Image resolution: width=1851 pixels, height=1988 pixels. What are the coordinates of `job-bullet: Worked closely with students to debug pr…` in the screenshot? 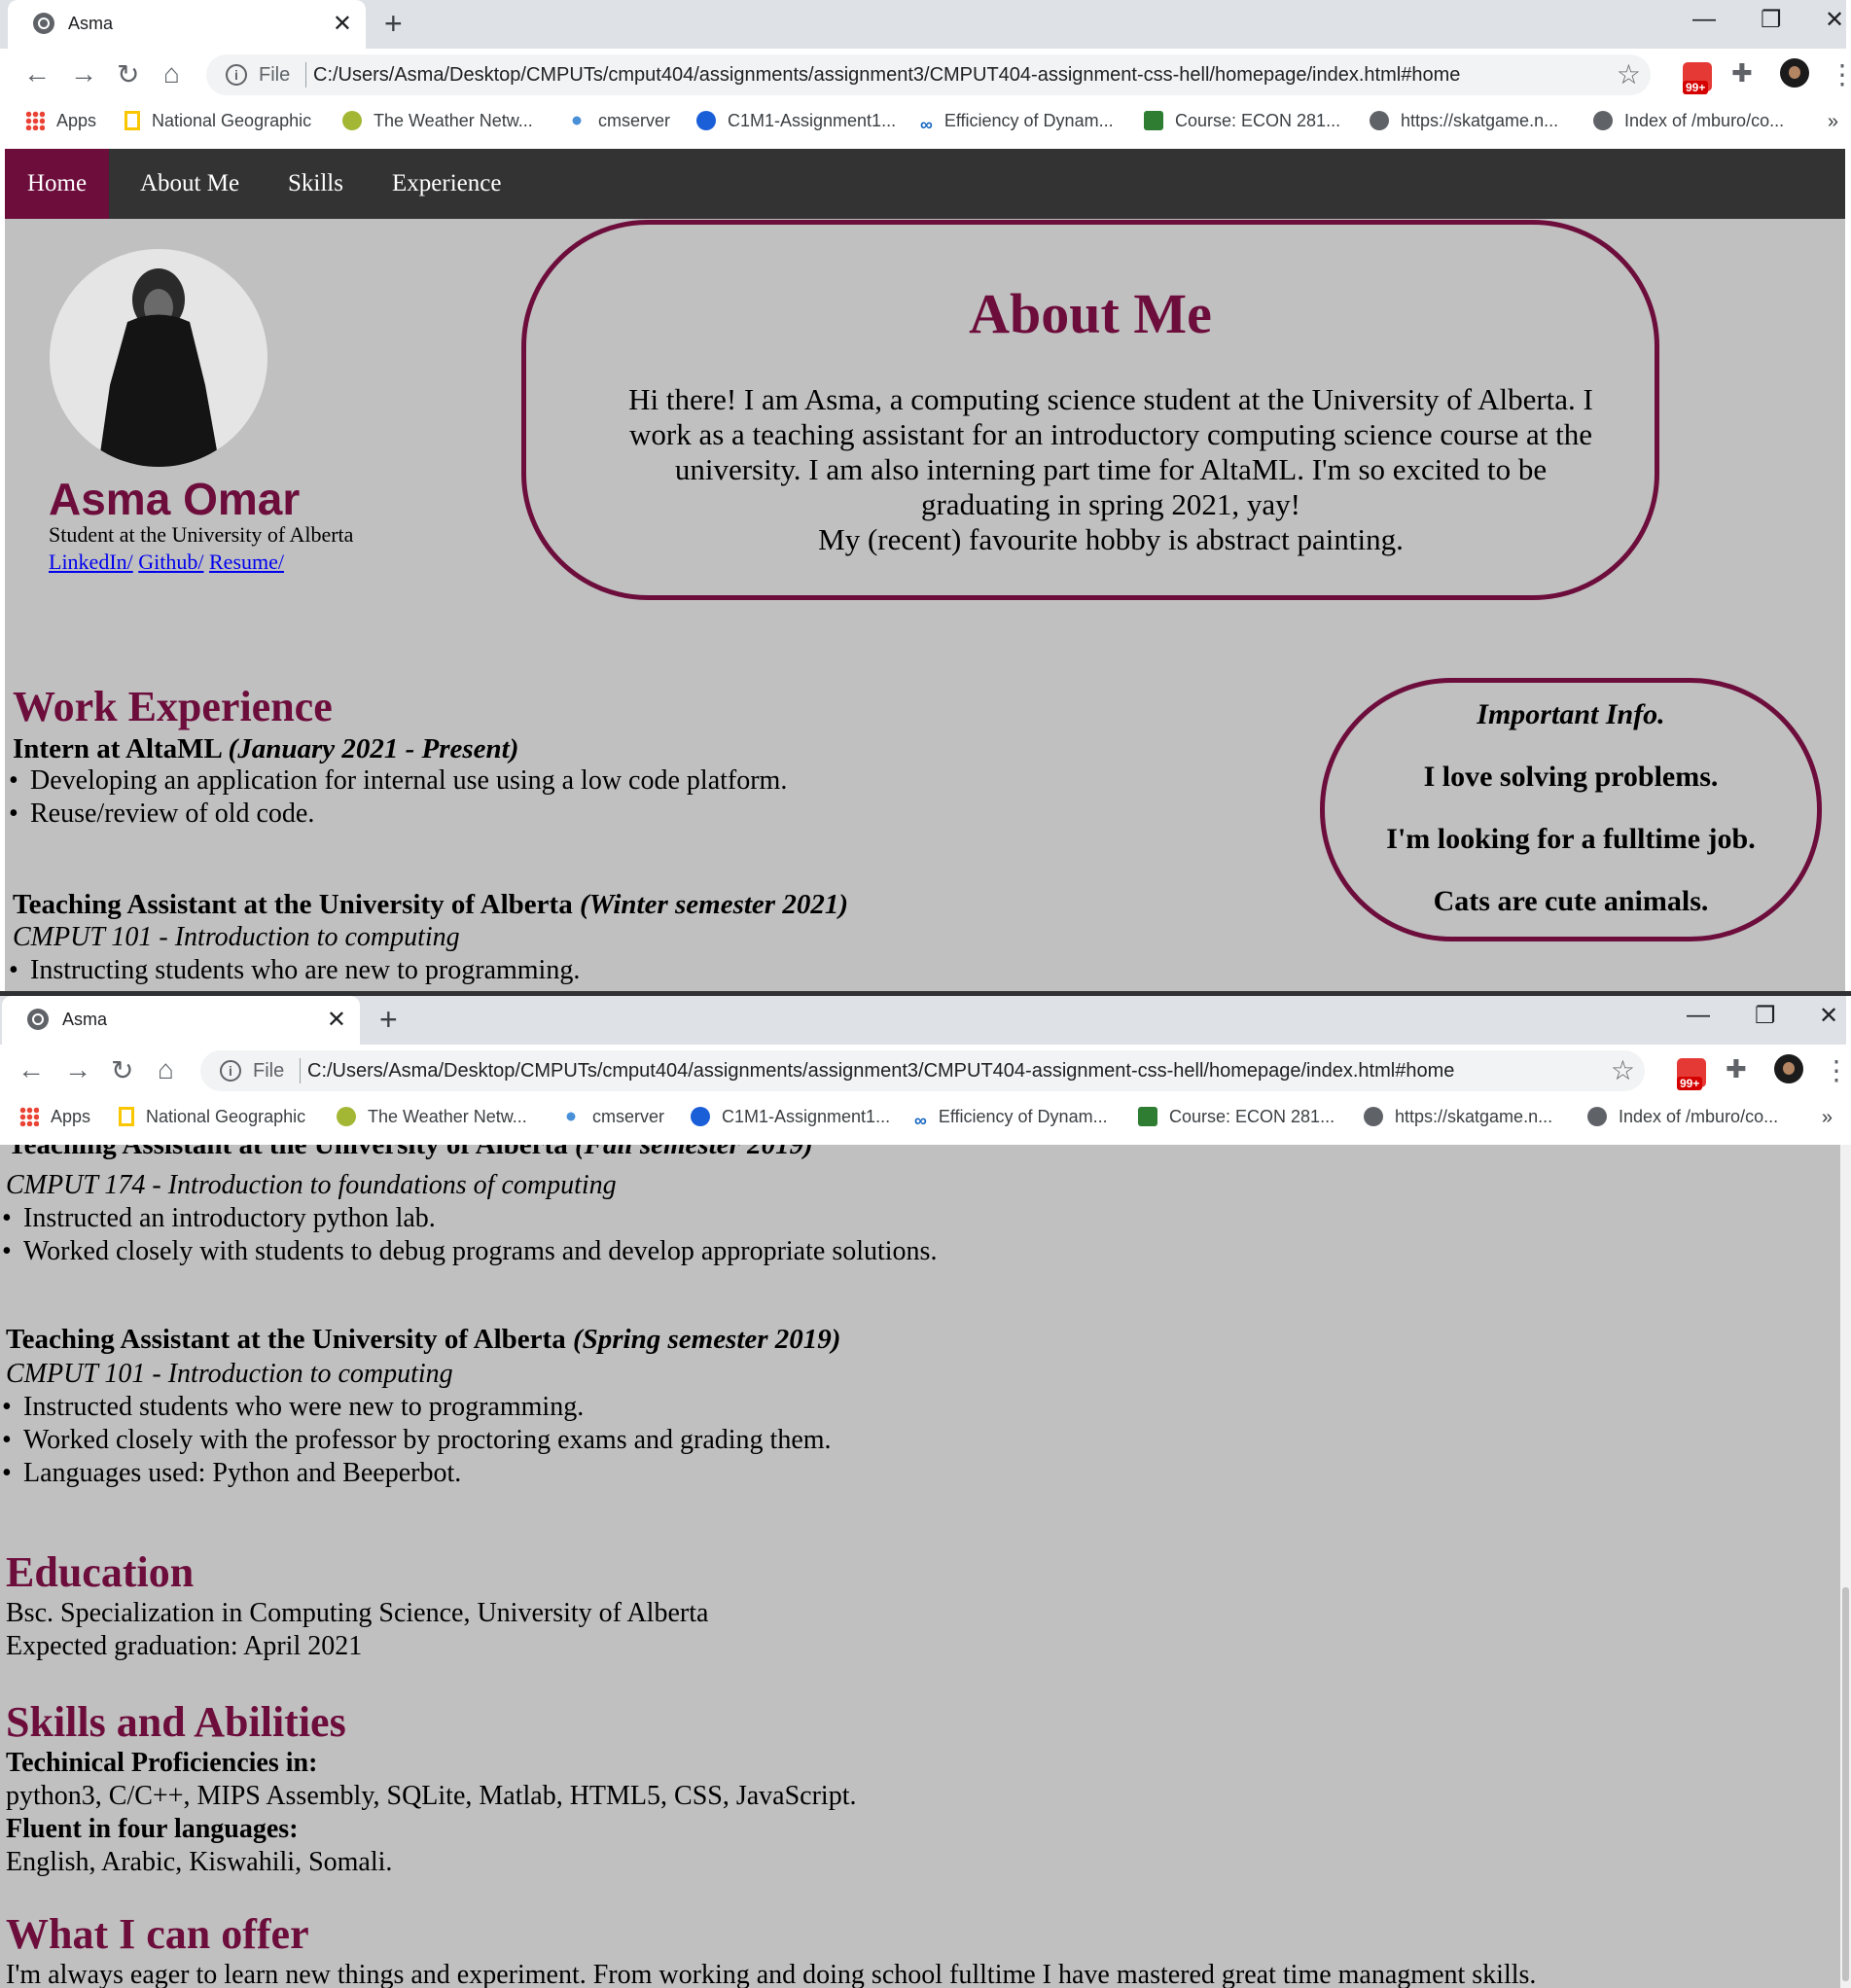 It's located at (469, 1251).